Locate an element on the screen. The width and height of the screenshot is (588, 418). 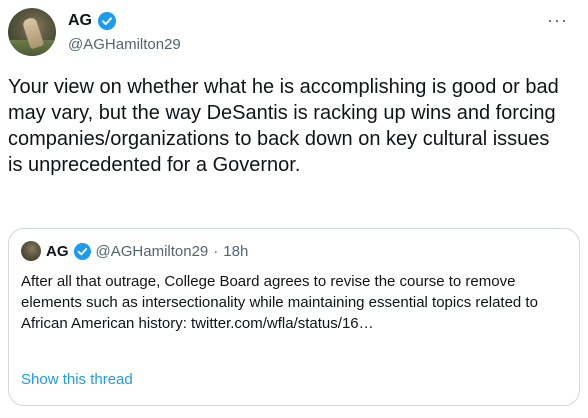
quoted-verified-badge-icon is located at coordinates (82, 251).